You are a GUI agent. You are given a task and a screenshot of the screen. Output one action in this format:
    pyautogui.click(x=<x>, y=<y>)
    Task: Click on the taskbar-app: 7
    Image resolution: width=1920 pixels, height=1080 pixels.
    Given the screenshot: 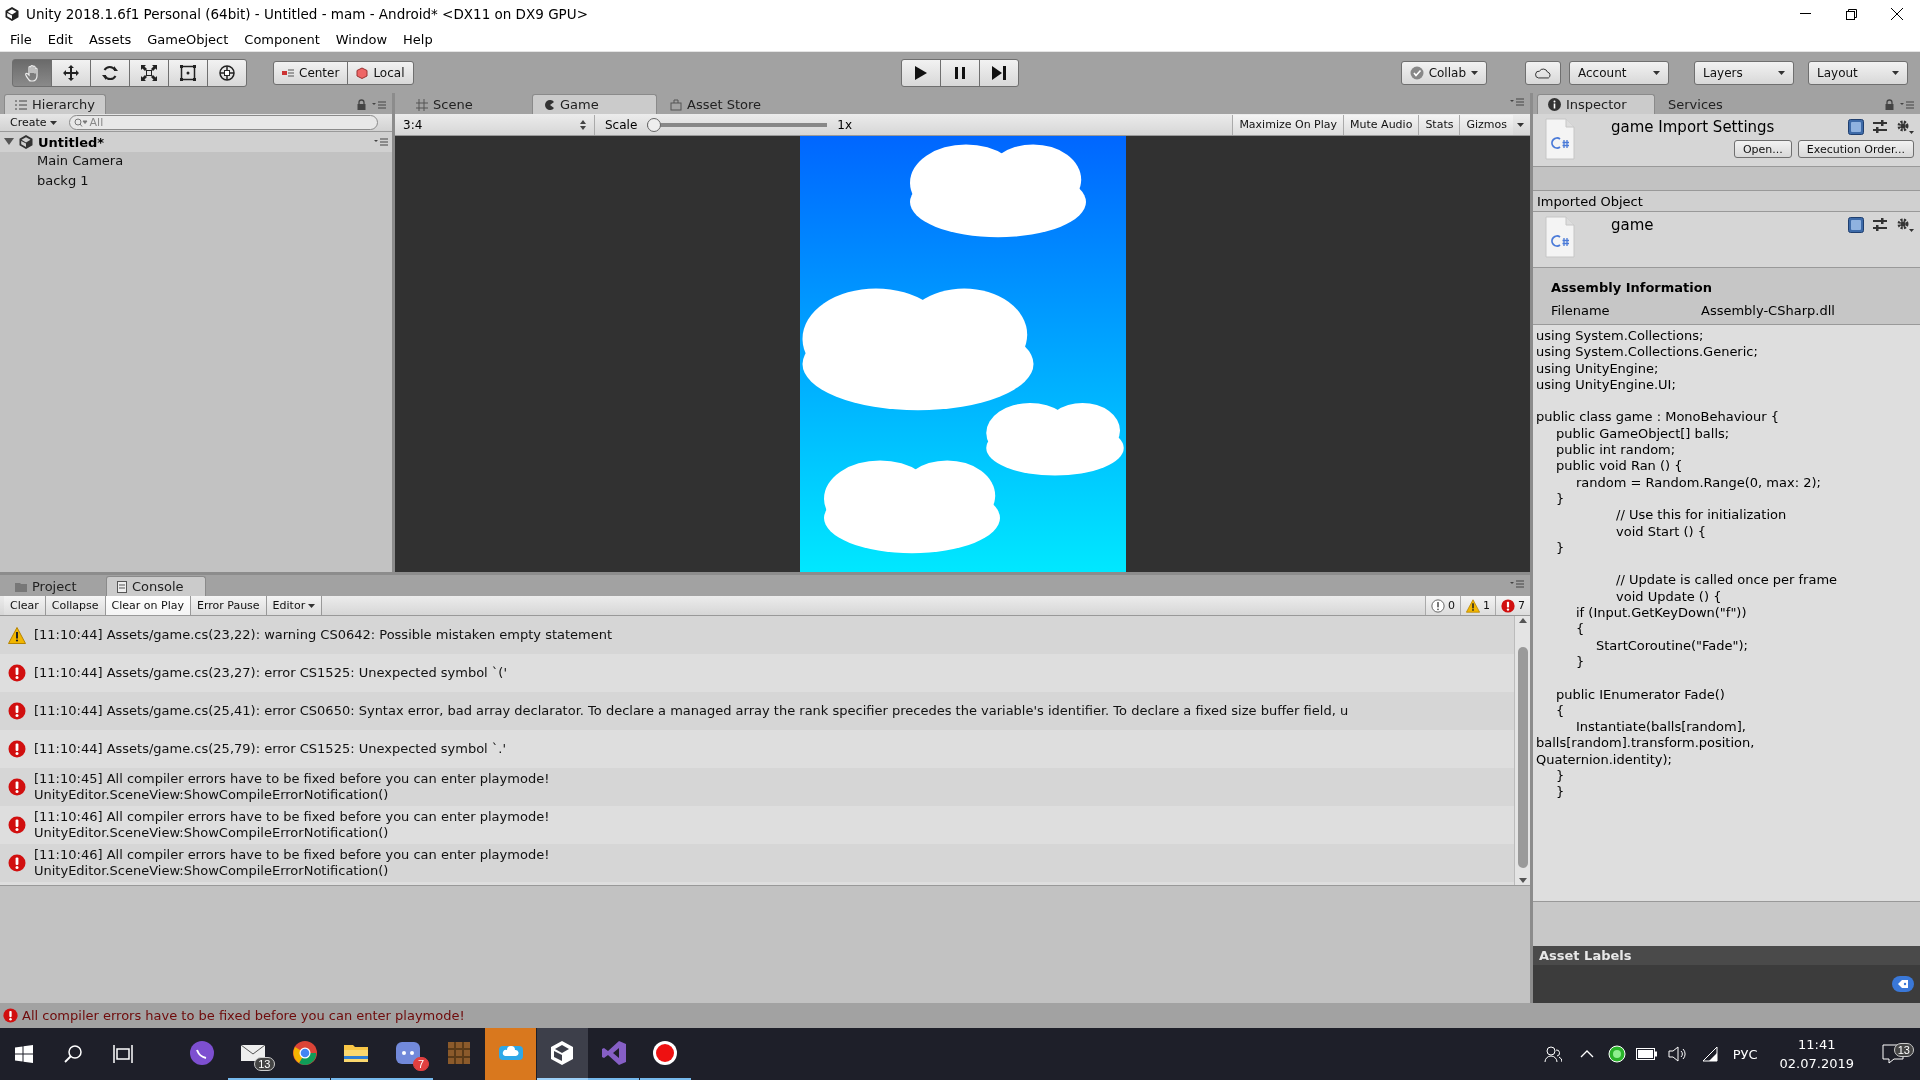 What is the action you would take?
    pyautogui.click(x=407, y=1054)
    